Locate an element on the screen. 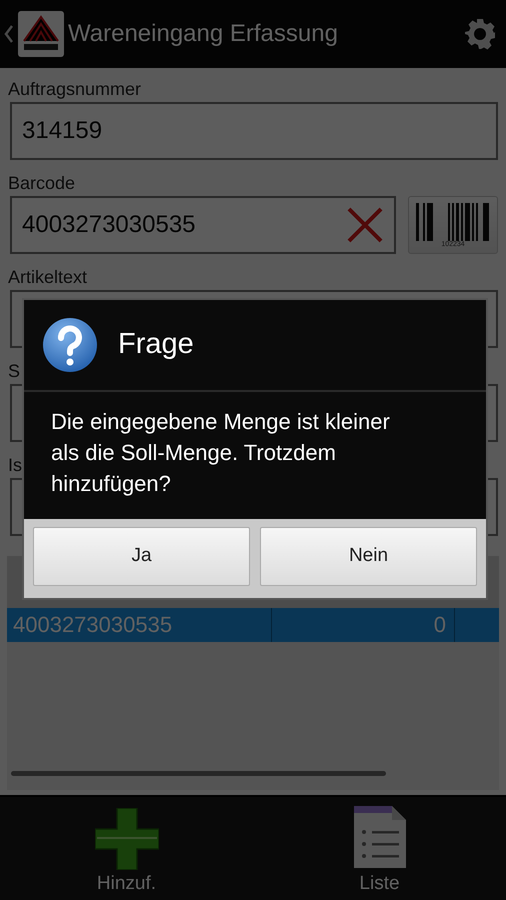  field-label: Artikeltext is located at coordinates (48, 277).